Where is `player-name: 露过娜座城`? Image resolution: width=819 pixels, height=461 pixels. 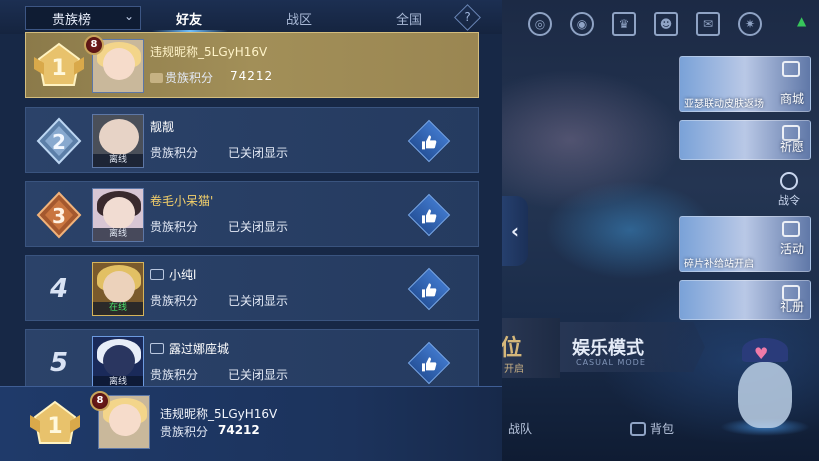 player-name: 露过娜座城 is located at coordinates (189, 348).